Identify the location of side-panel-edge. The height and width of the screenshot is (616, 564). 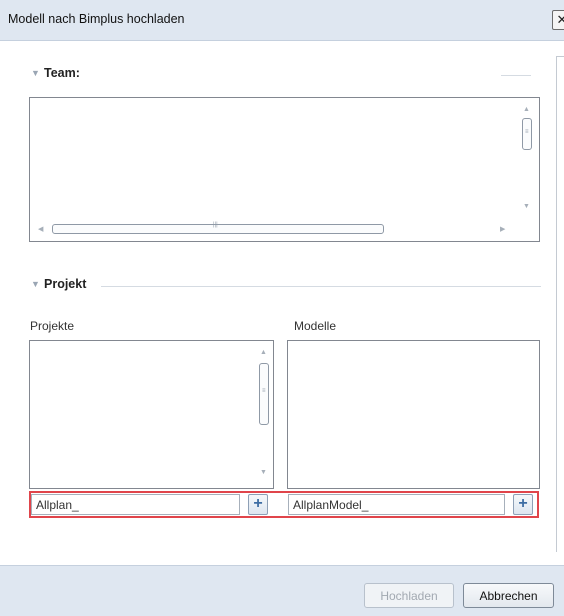
(560, 304).